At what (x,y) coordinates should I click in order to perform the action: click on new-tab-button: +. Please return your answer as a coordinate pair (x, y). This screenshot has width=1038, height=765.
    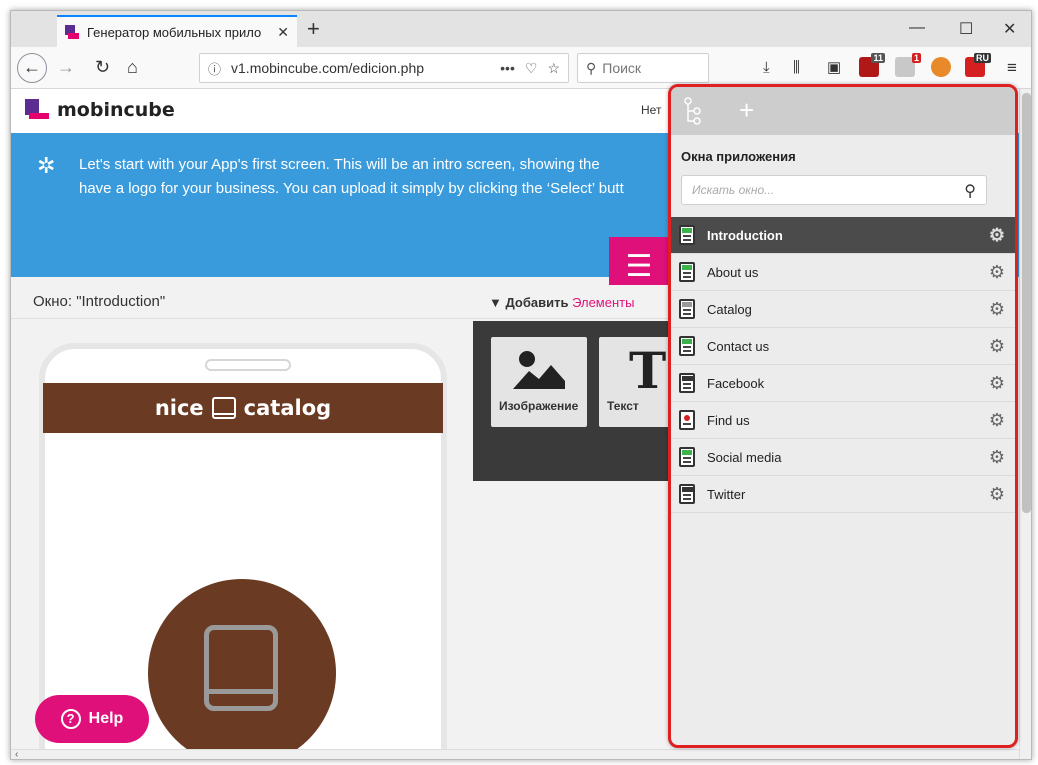
    Looking at the image, I should click on (313, 29).